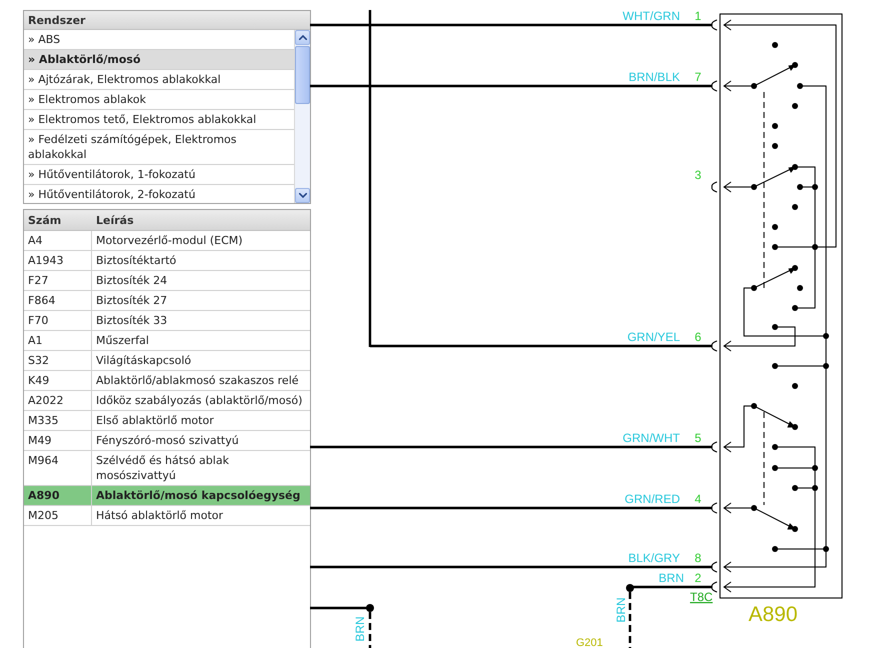  What do you see at coordinates (162, 468) in the screenshot?
I see `table-cell-text: Szélvédő és hátsó ablak mosószivattyú` at bounding box center [162, 468].